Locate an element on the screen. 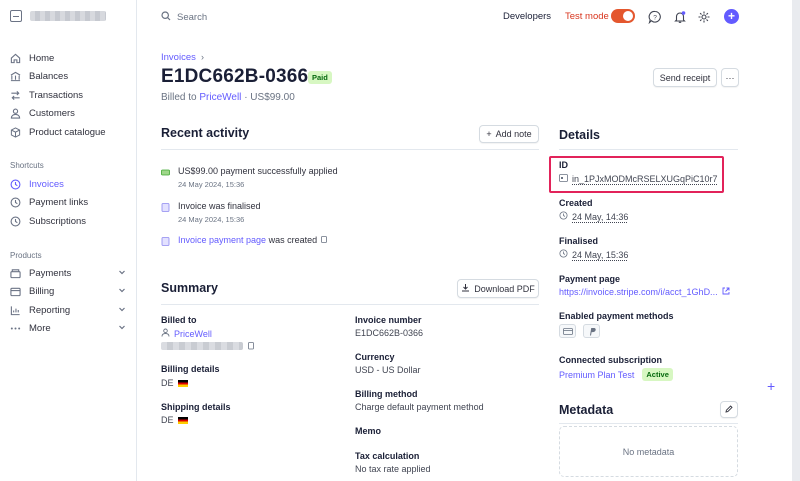 This screenshot has width=800, height=481. add-panel-plus-icon: + is located at coordinates (771, 386).